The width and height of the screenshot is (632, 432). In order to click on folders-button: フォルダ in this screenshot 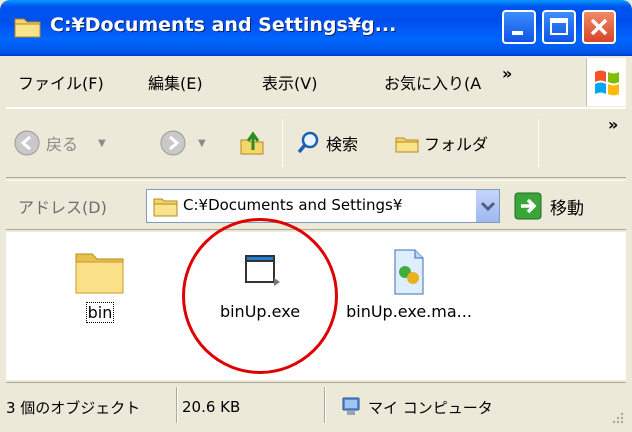, I will do `click(441, 143)`.